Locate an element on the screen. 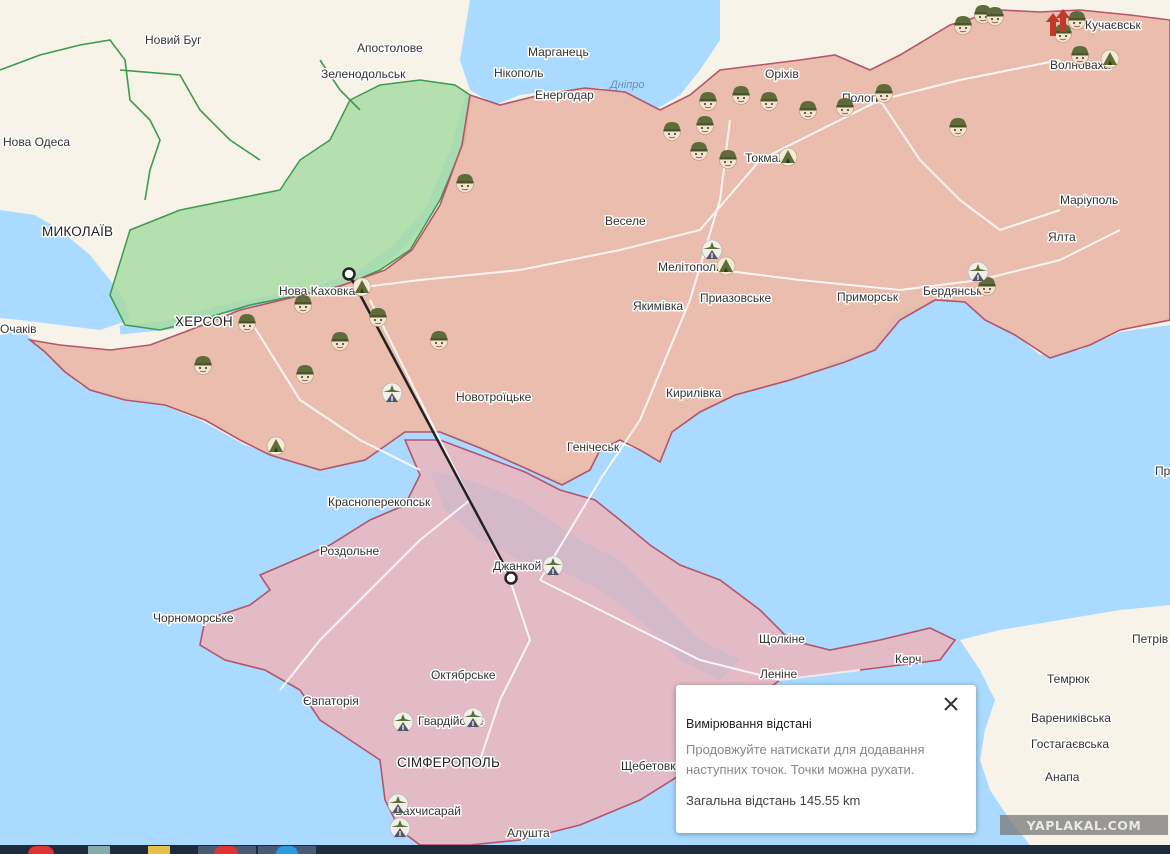 This screenshot has height=854, width=1170. label-nikopol: Нікополь is located at coordinates (519, 73).